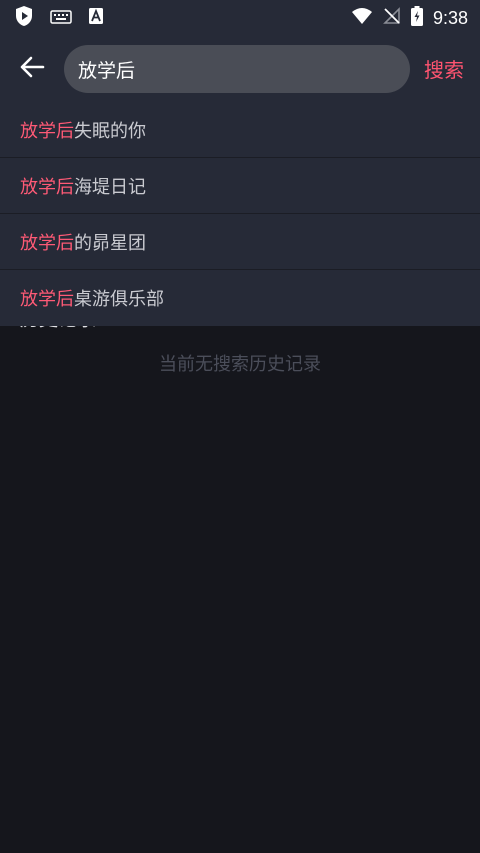 The width and height of the screenshot is (480, 853). Describe the element at coordinates (110, 131) in the screenshot. I see `suggestion-text: 失眠的你` at that location.